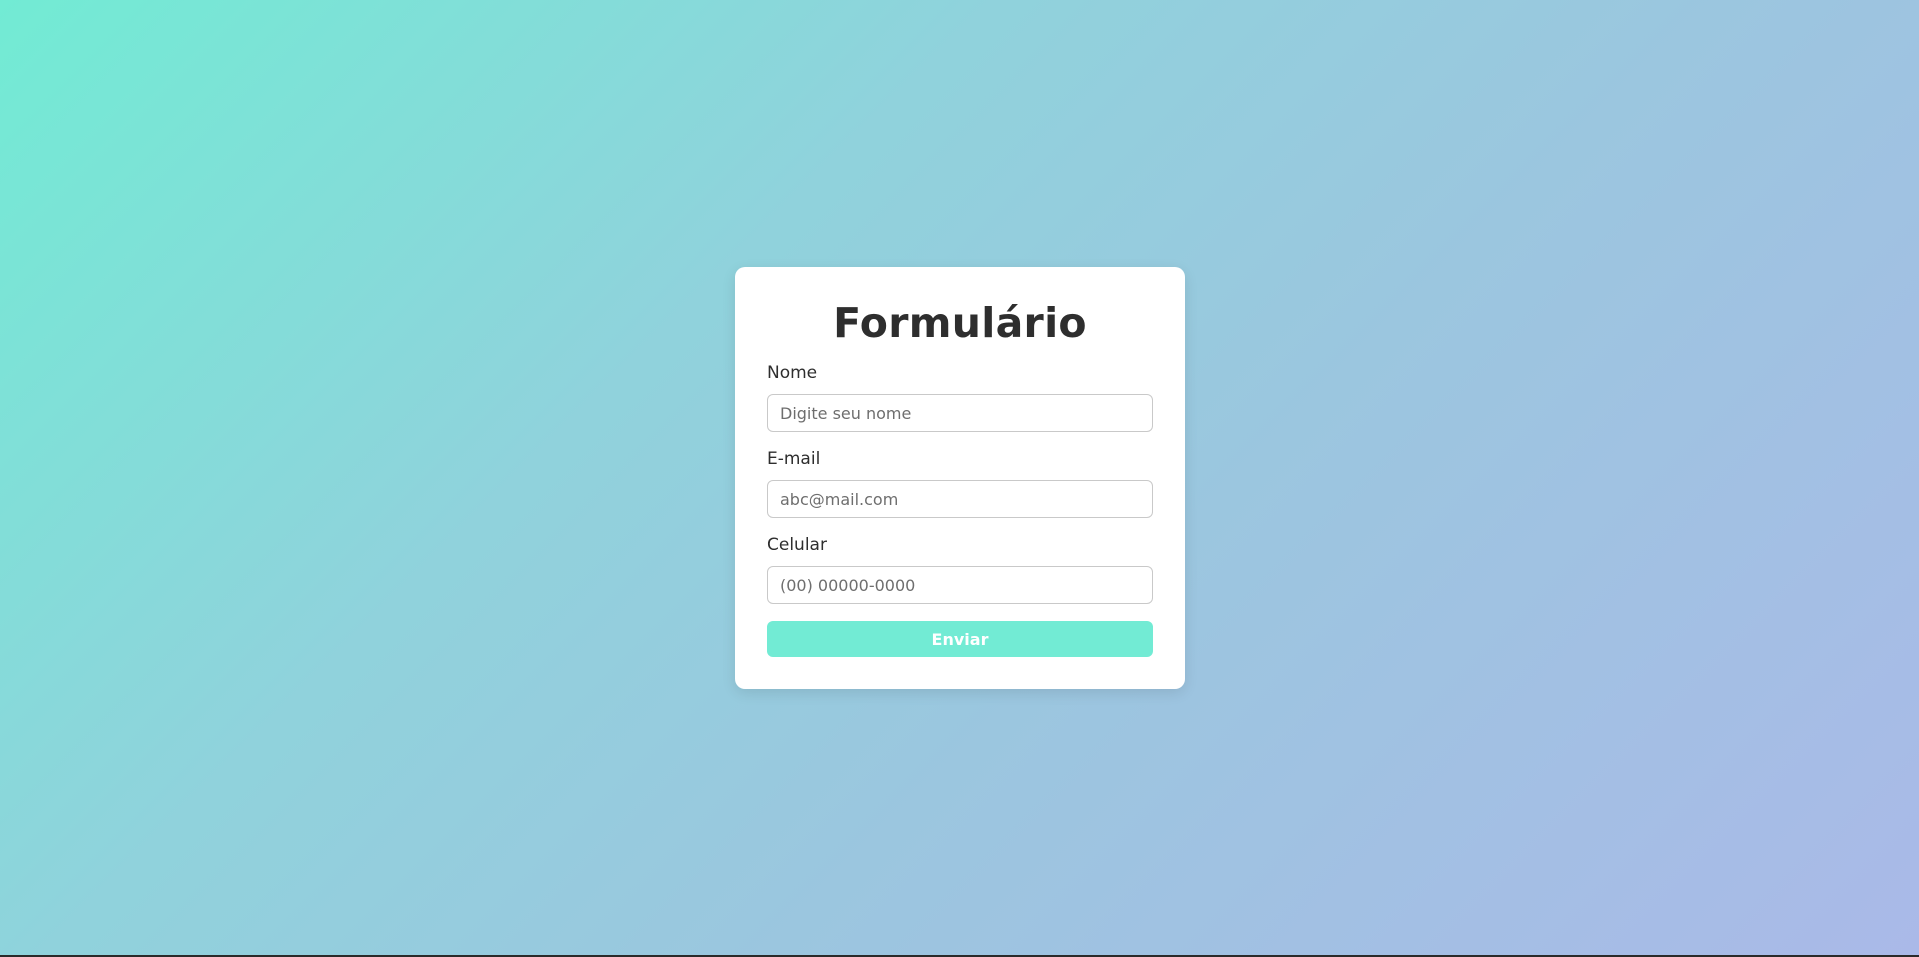 Image resolution: width=1919 pixels, height=957 pixels. I want to click on phone-input, so click(960, 585).